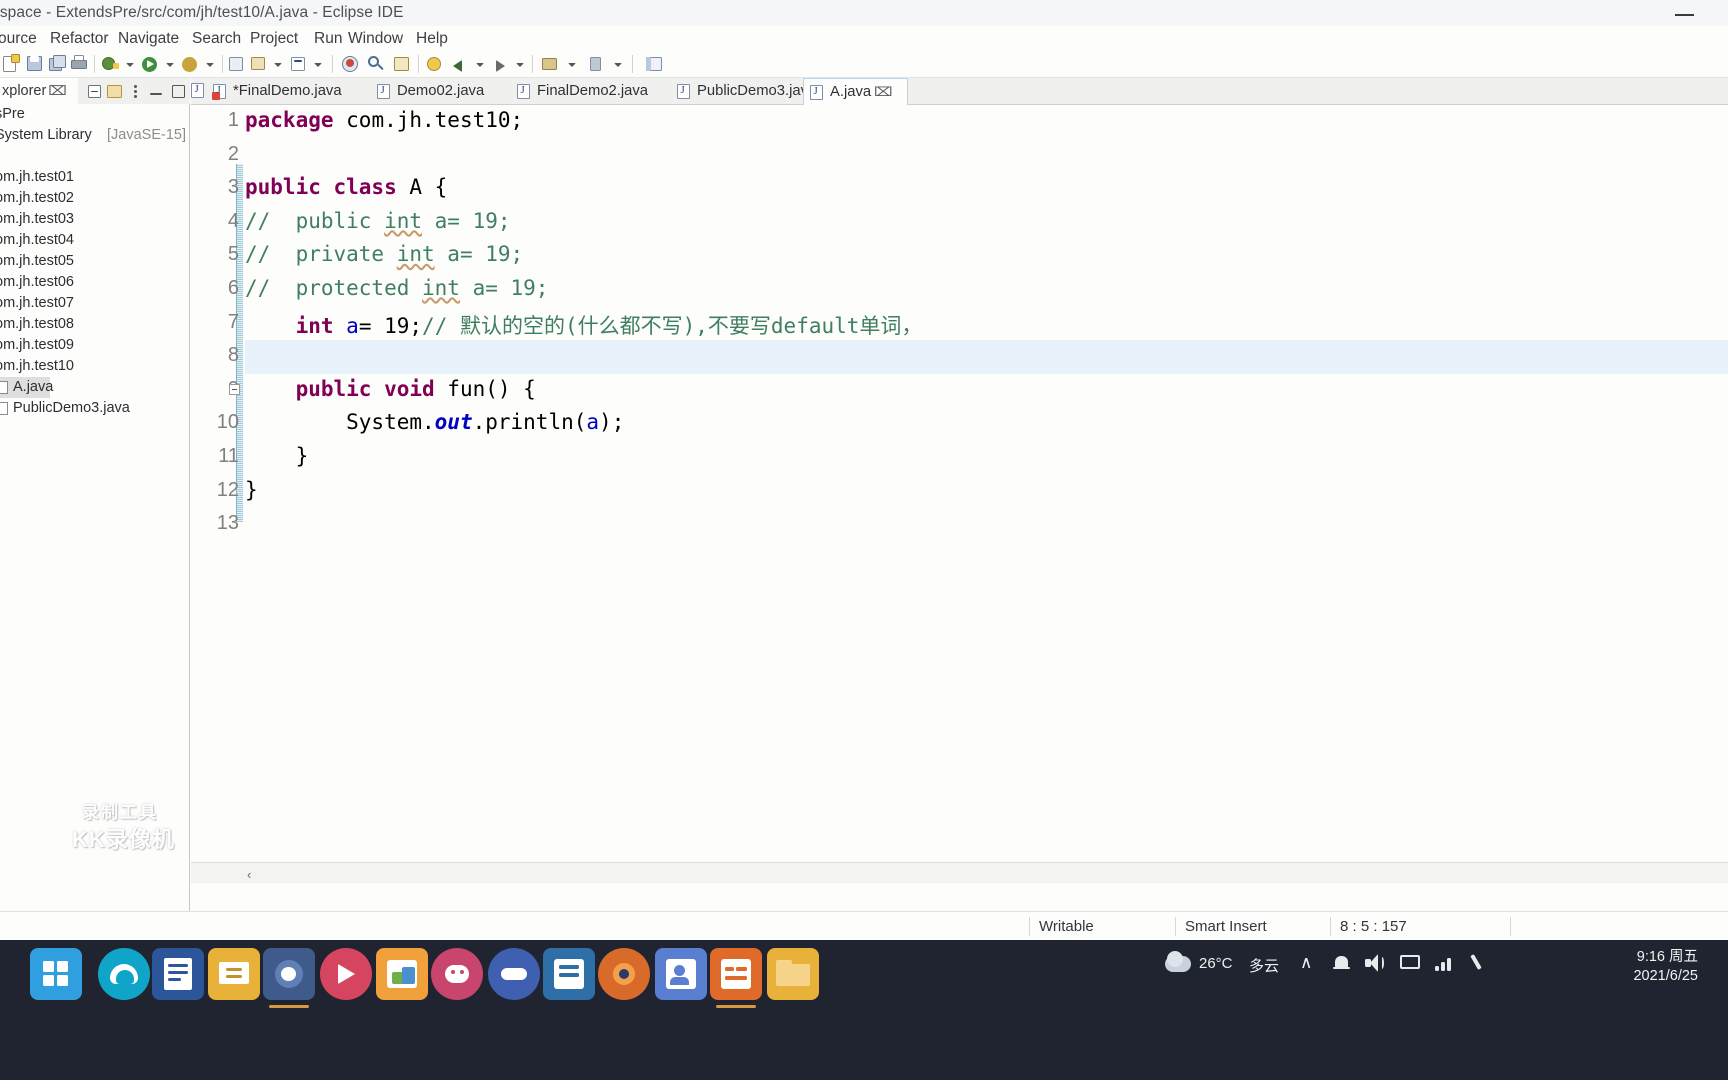 Image resolution: width=1728 pixels, height=1080 pixels. What do you see at coordinates (655, 64) in the screenshot?
I see `open-perspective-icon` at bounding box center [655, 64].